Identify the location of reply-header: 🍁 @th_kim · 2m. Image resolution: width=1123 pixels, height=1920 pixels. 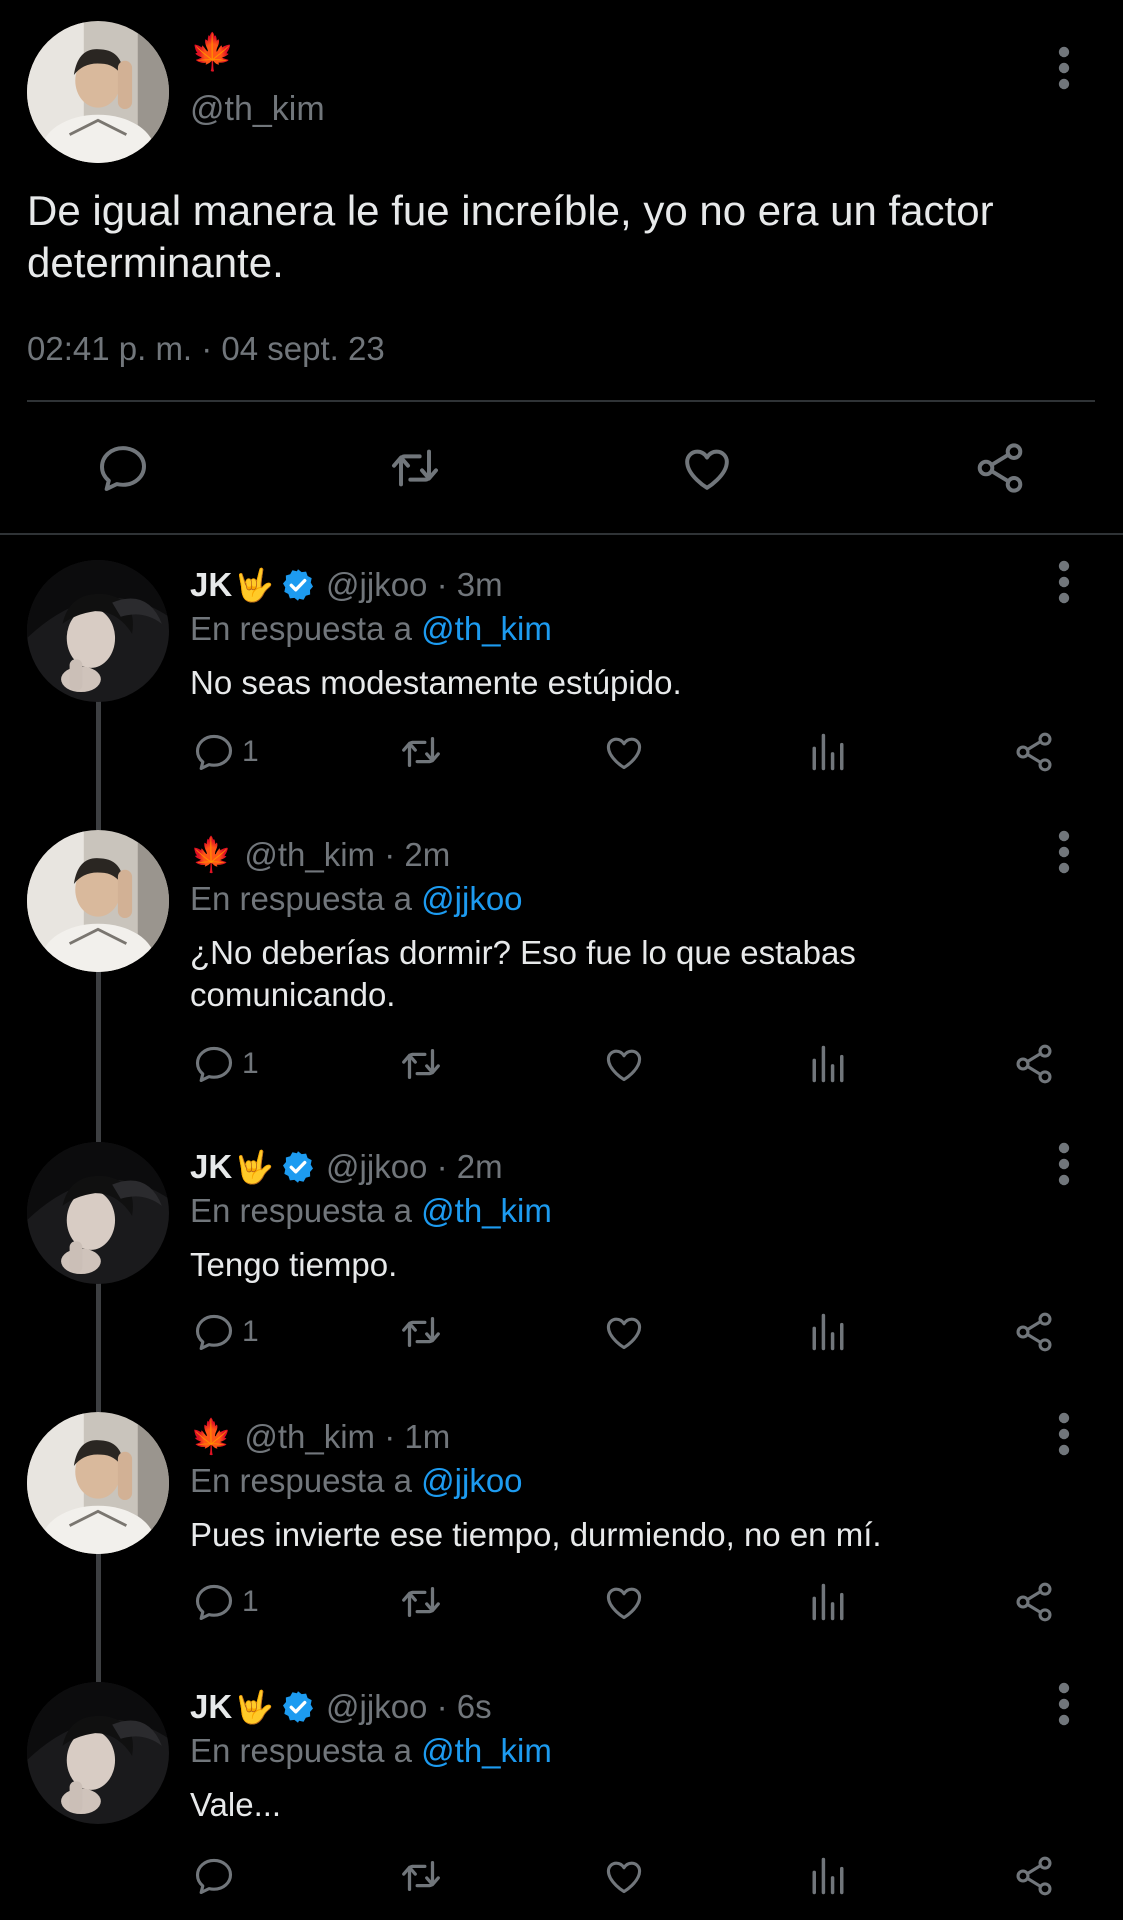
(320, 855).